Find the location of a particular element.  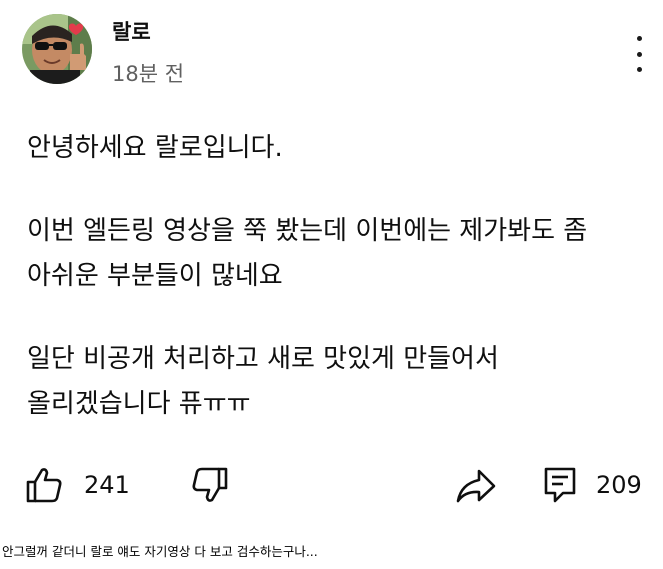

post-text-line: 안녕하세요 랄로입니다. is located at coordinates (155, 148).